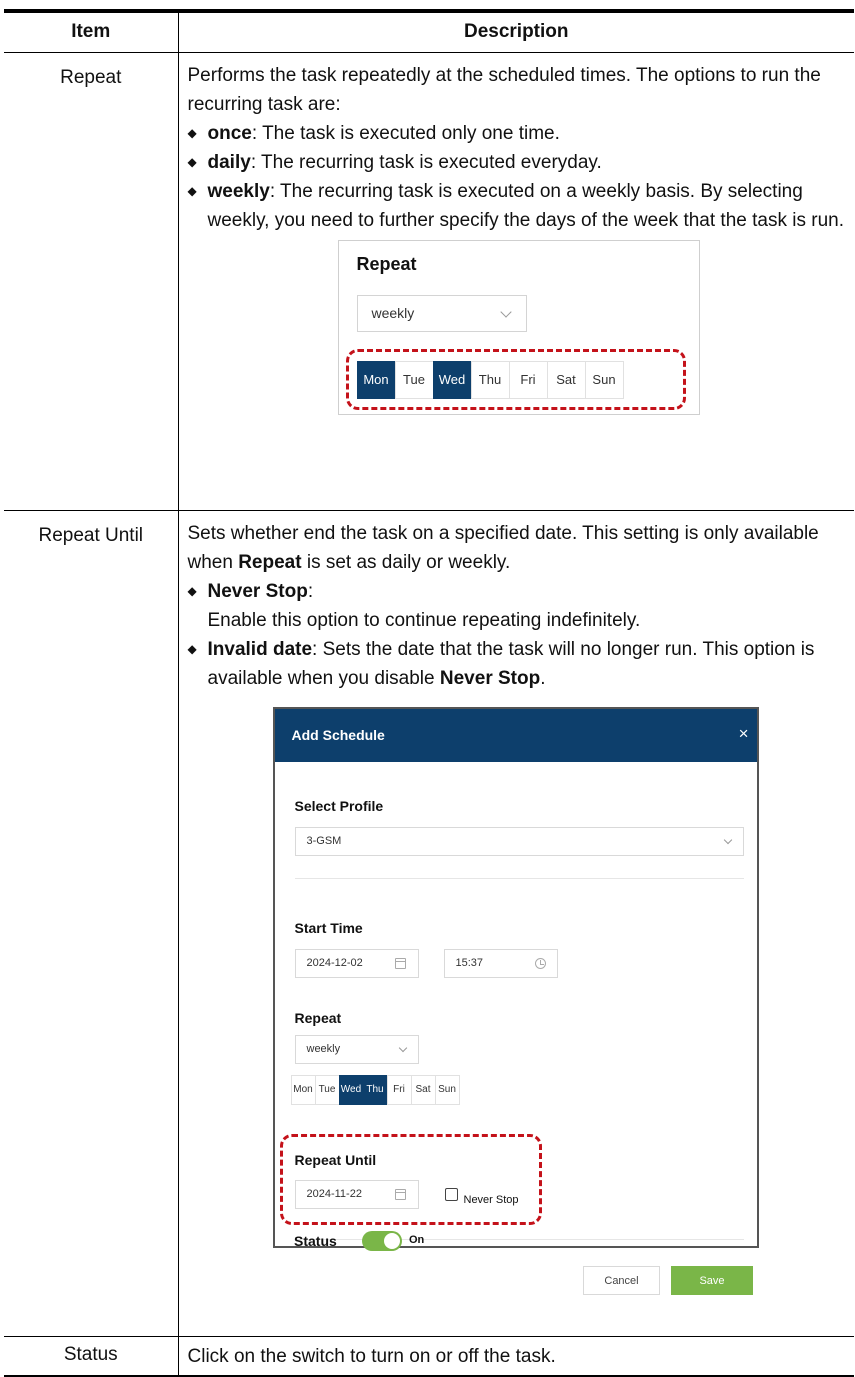  I want to click on day-thu: Thu, so click(375, 1089).